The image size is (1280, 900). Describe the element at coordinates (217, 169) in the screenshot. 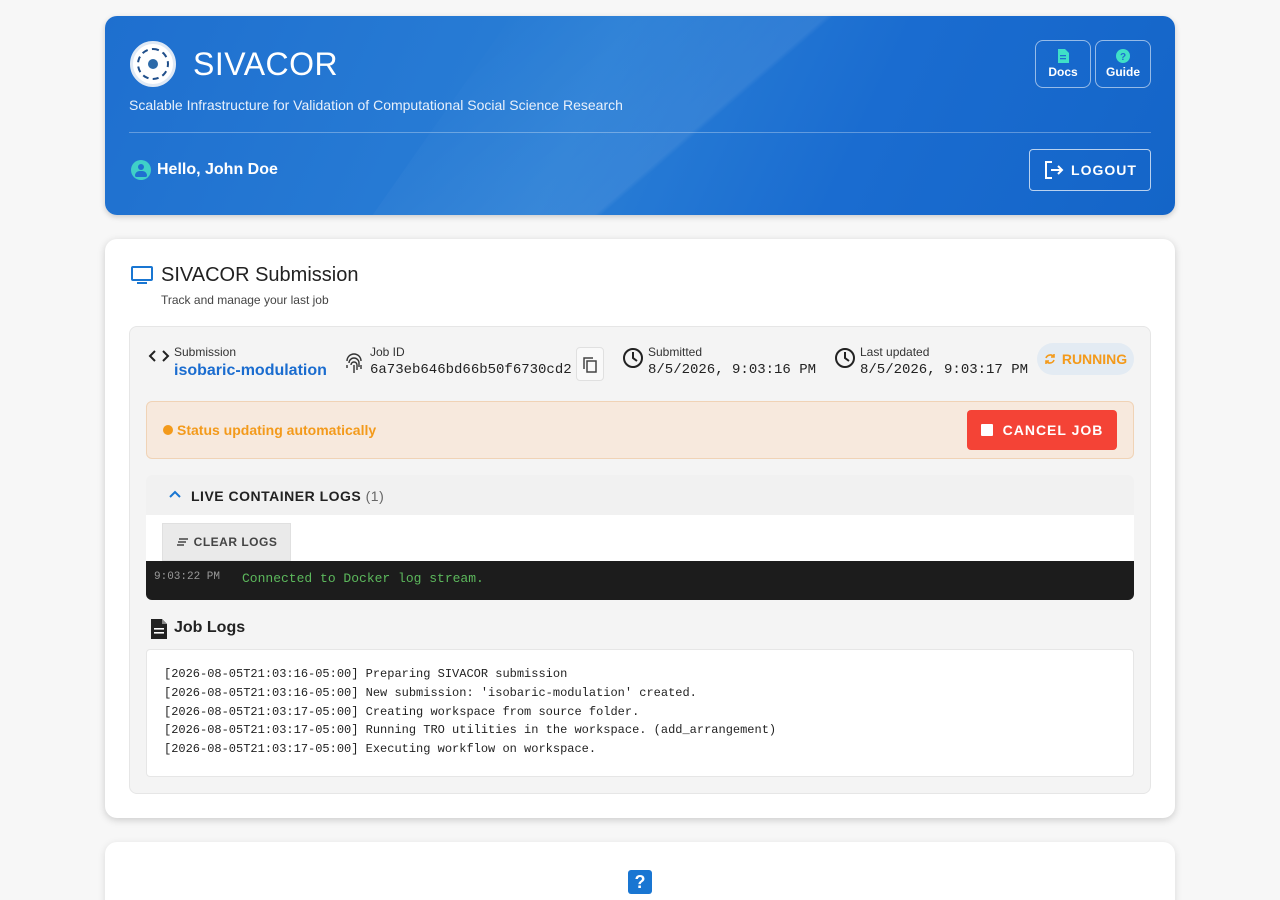

I see `greeting-text: Hello, John Doe` at that location.